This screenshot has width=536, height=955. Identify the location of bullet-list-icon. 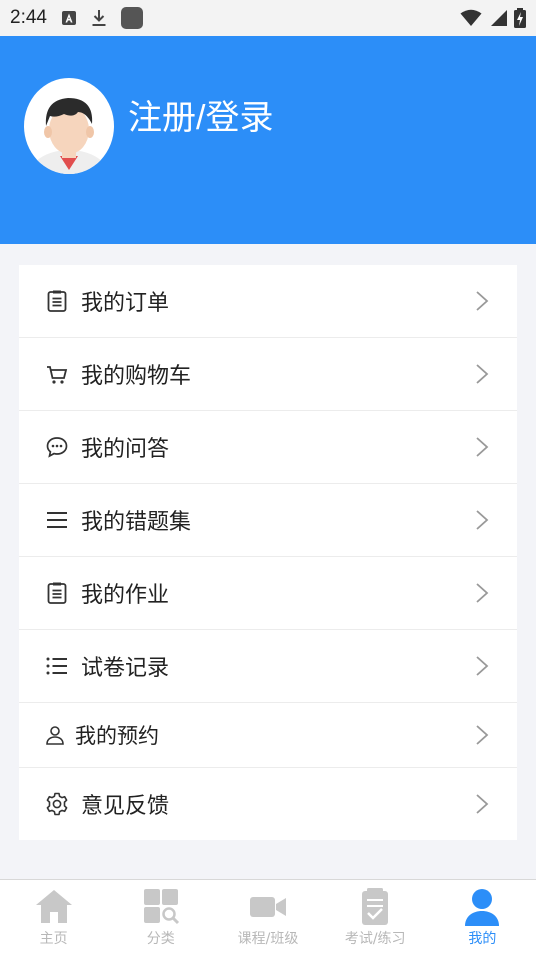
(56, 666).